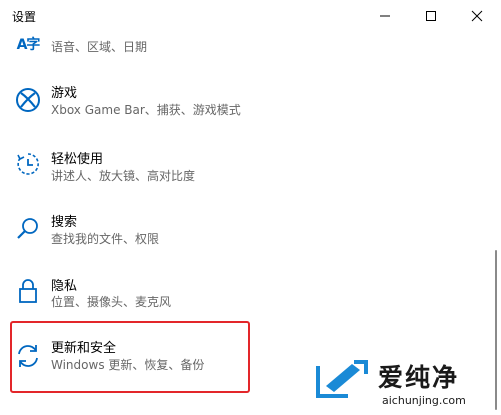 This screenshot has height=415, width=501. I want to click on settings-item-ease-of-access: 轻松使用 讲述人、放大镜、高对比度, so click(130, 174).